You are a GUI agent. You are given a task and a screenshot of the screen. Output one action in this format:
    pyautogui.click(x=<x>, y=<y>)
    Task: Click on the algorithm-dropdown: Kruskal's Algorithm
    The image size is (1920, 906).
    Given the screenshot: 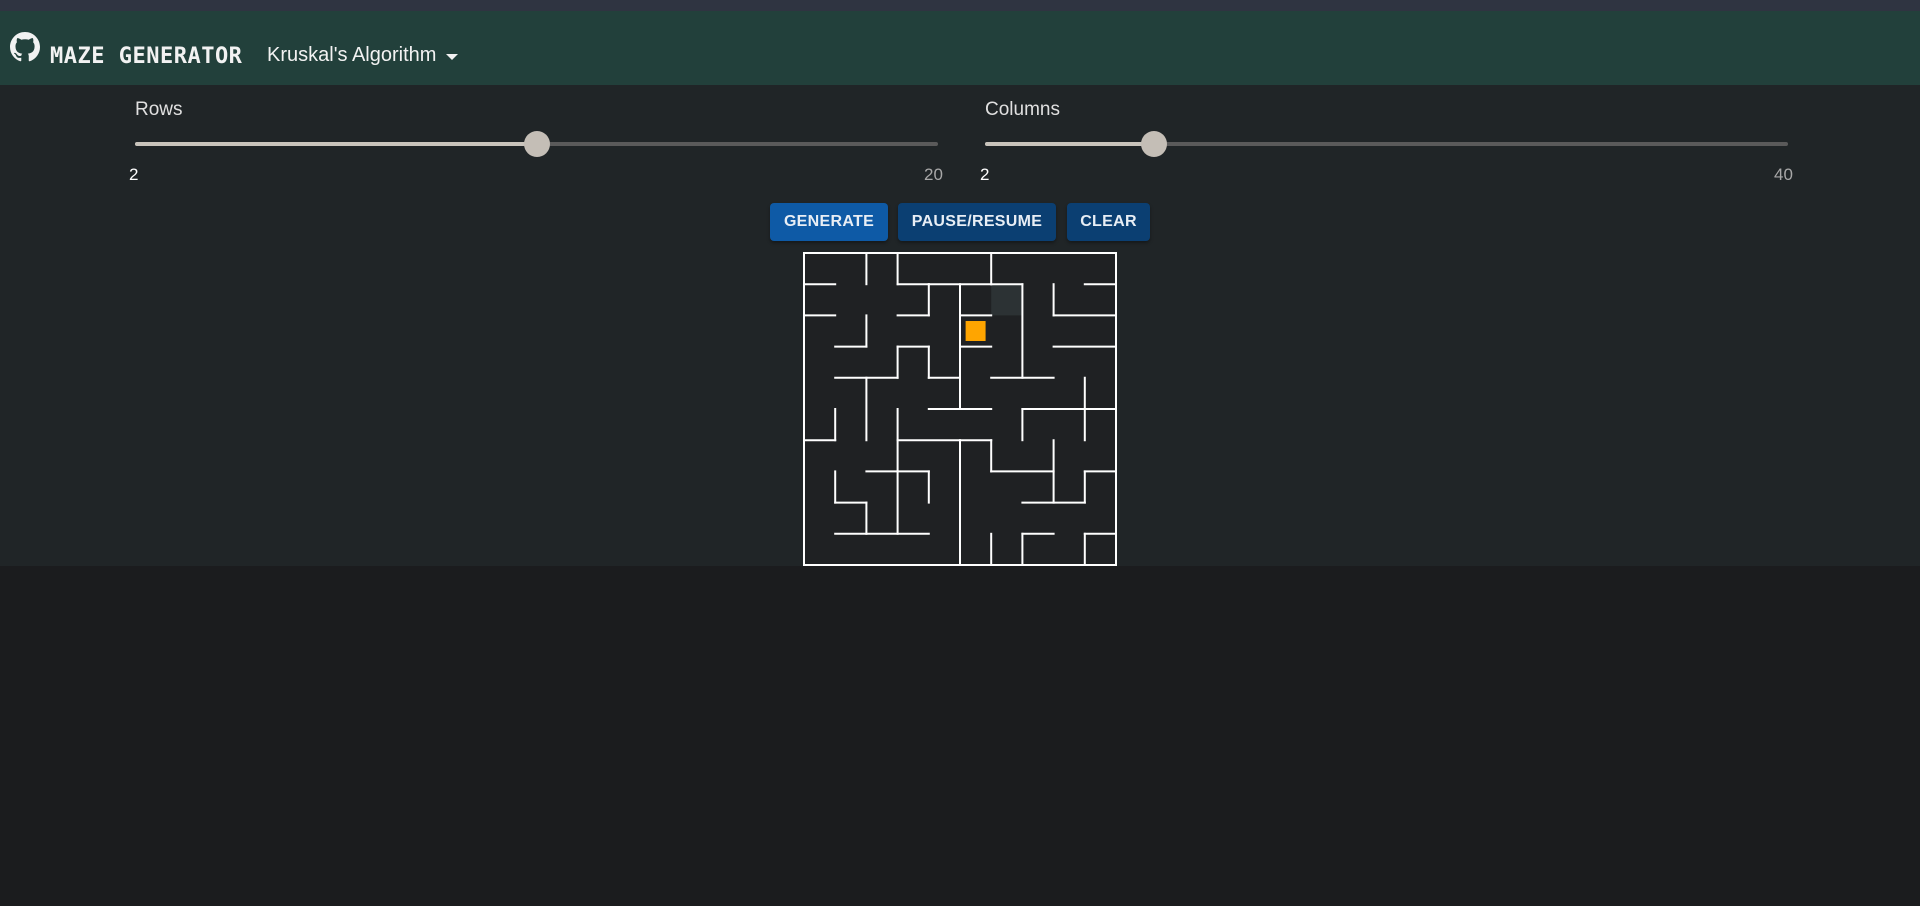 What is the action you would take?
    pyautogui.click(x=363, y=55)
    